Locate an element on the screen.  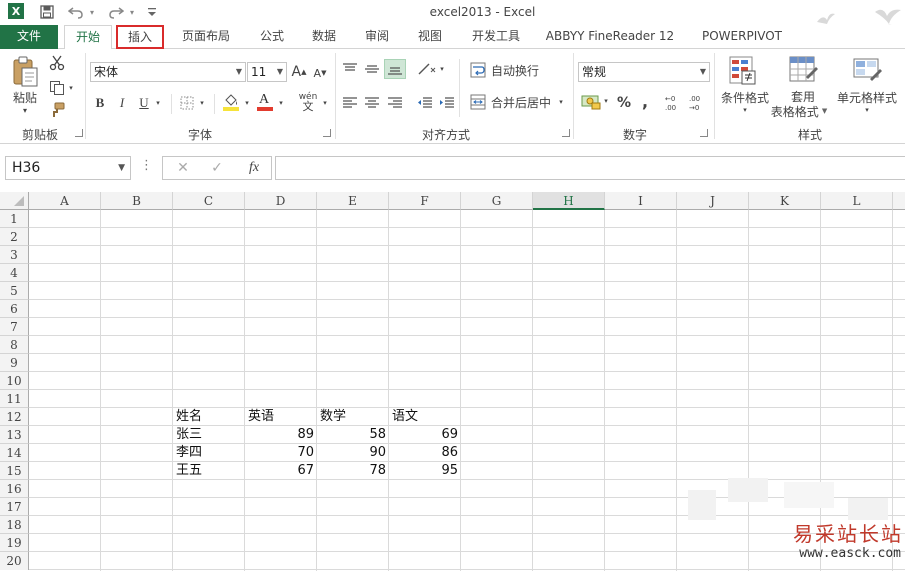
align-middle-icon is located at coordinates (372, 69).